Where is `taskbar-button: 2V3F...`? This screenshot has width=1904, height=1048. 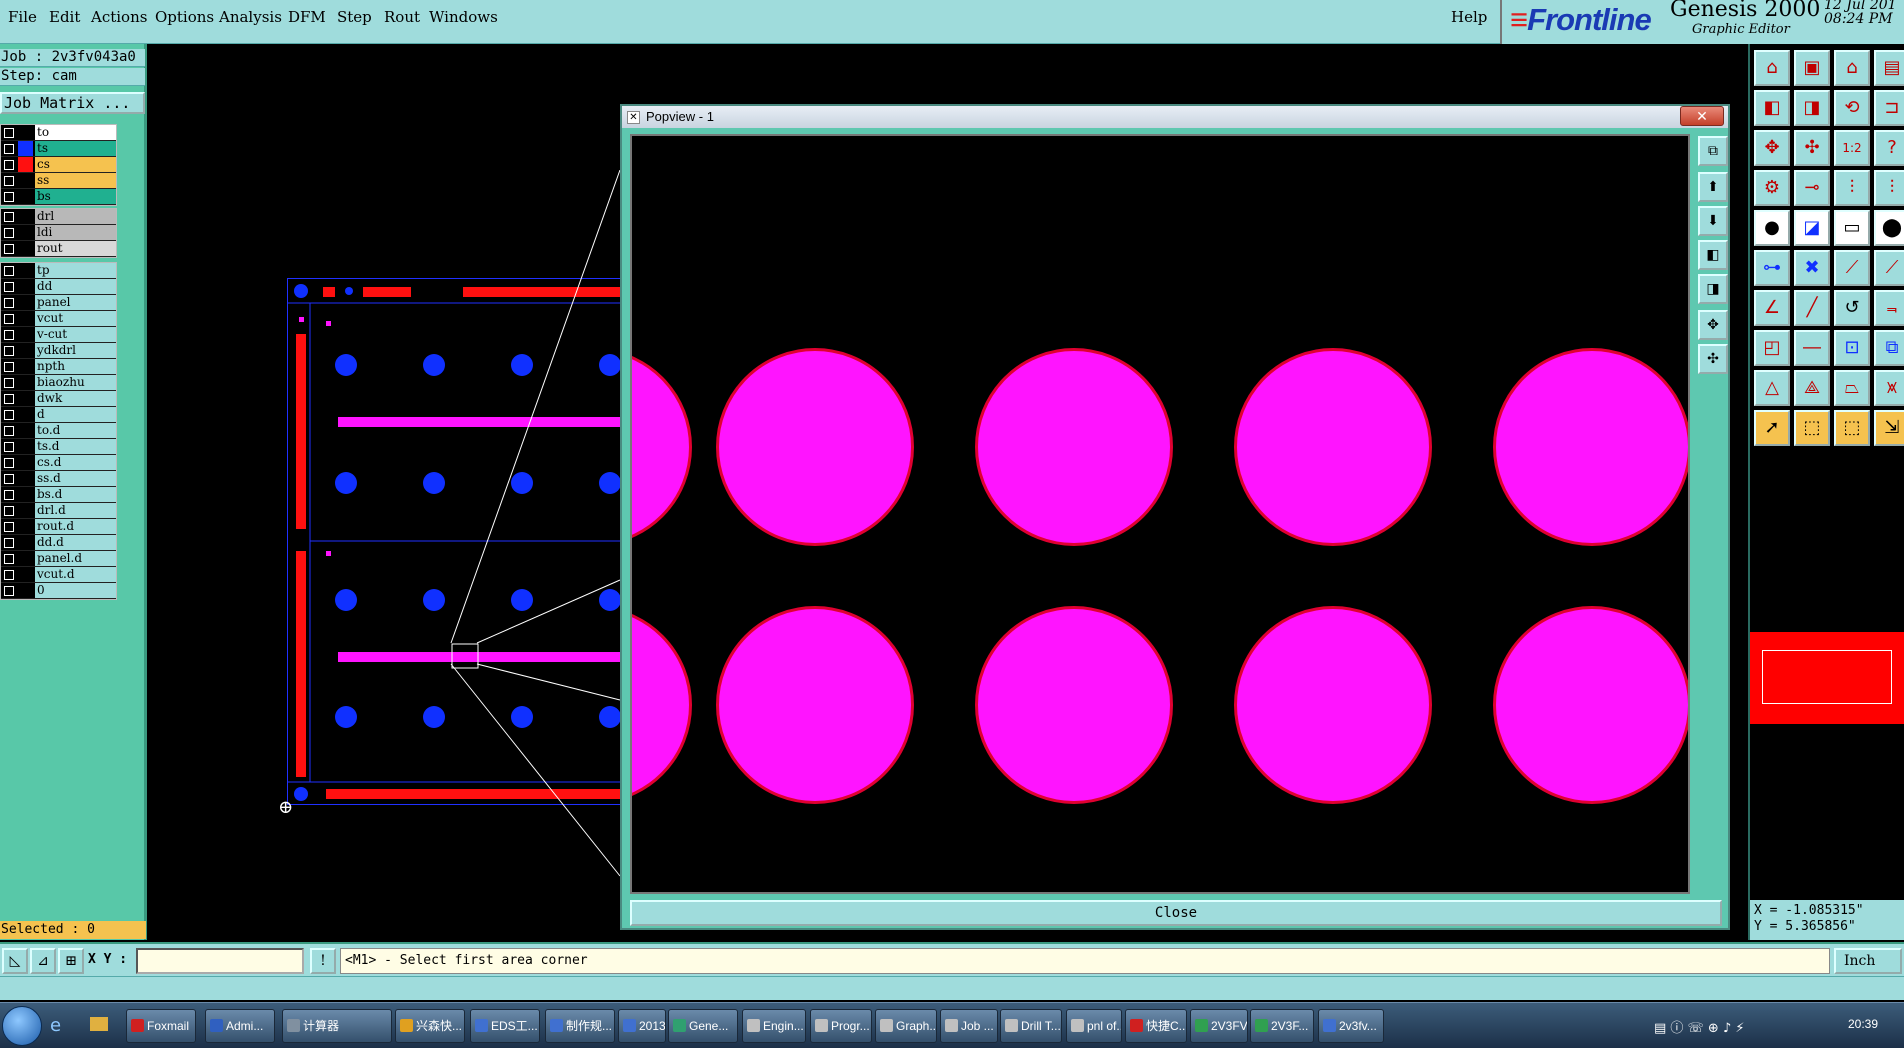 taskbar-button: 2V3F... is located at coordinates (1282, 1026).